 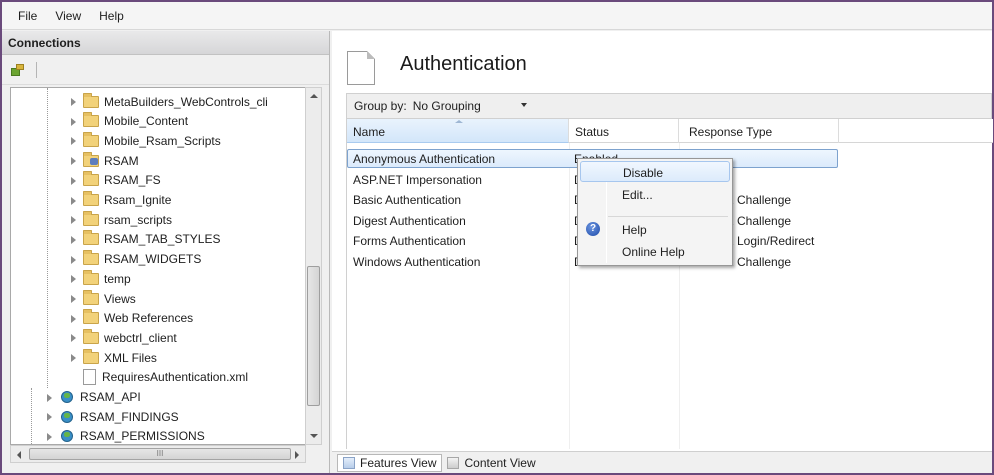 I want to click on tree-item: RSAM_FS, so click(x=115, y=180).